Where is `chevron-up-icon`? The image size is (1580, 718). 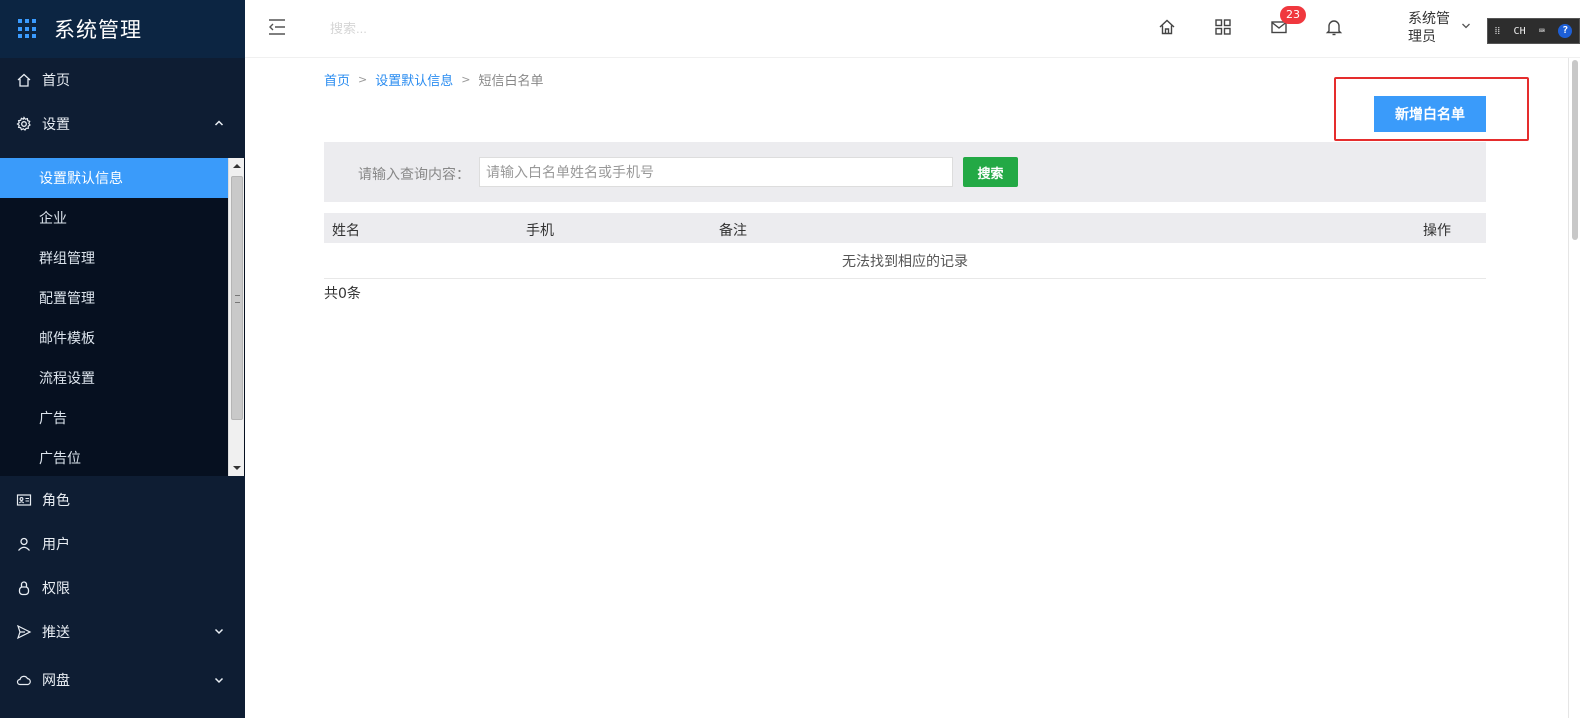
chevron-up-icon is located at coordinates (219, 123).